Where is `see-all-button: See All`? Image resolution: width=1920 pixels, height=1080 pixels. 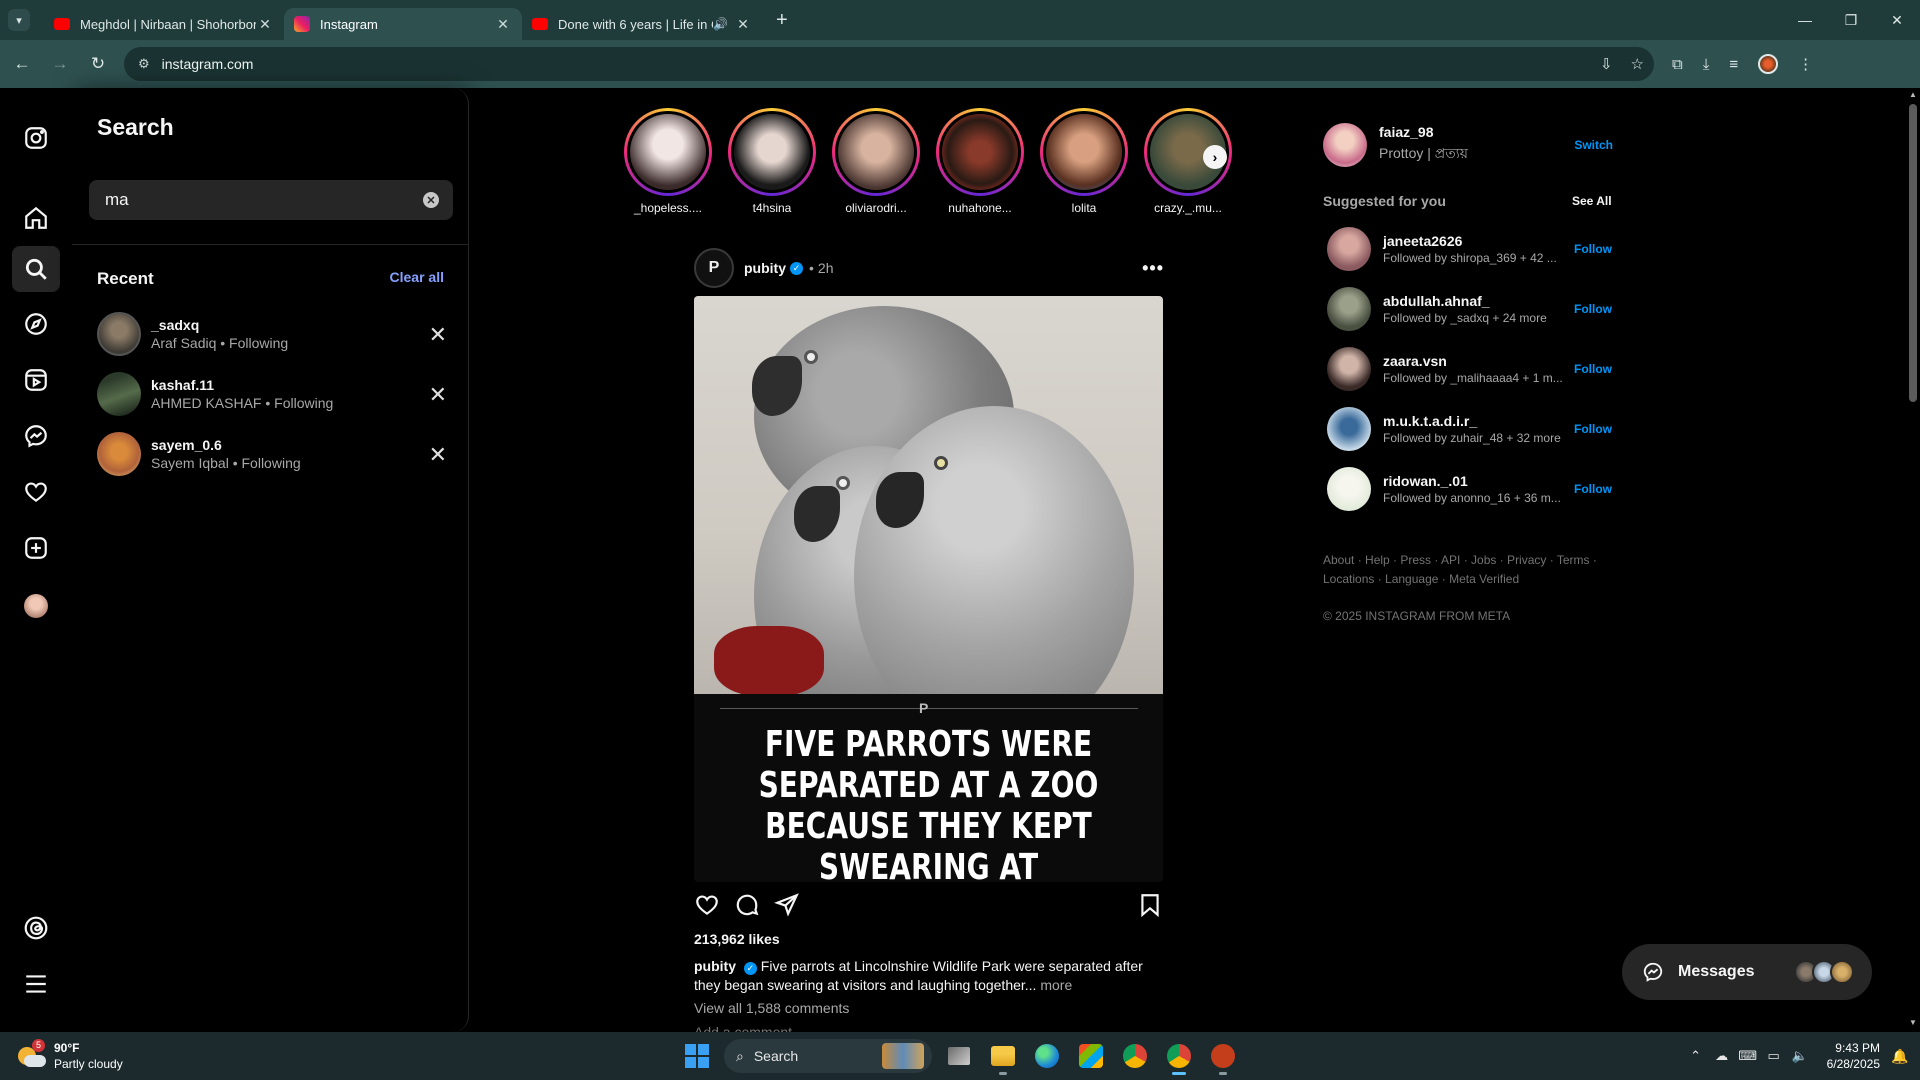
see-all-button: See All is located at coordinates (1592, 201).